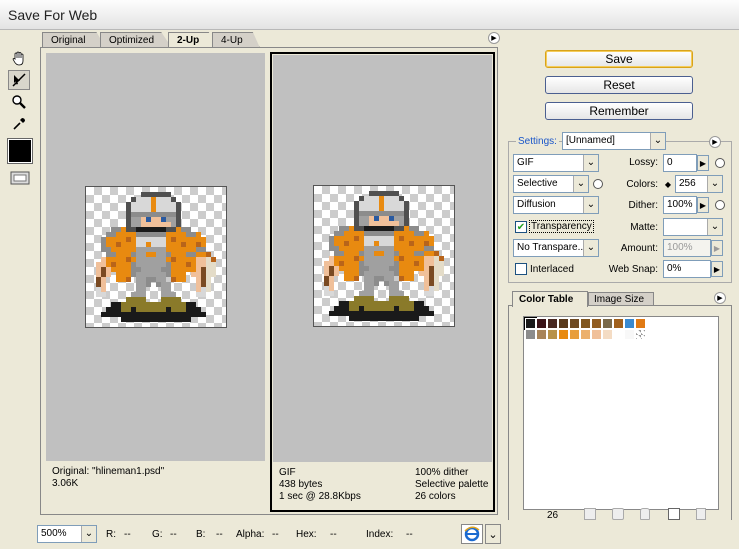 The height and width of the screenshot is (549, 739). I want to click on palette-select: Selective ⌄, so click(551, 184).